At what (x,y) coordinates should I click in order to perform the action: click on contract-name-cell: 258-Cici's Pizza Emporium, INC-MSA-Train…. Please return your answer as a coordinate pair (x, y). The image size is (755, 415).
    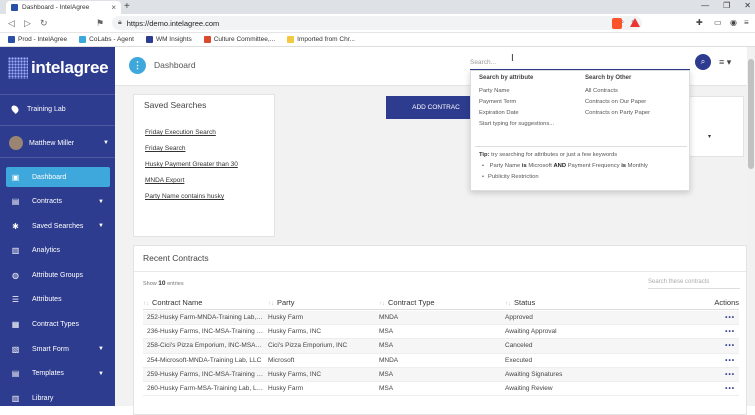
    Looking at the image, I should click on (205, 345).